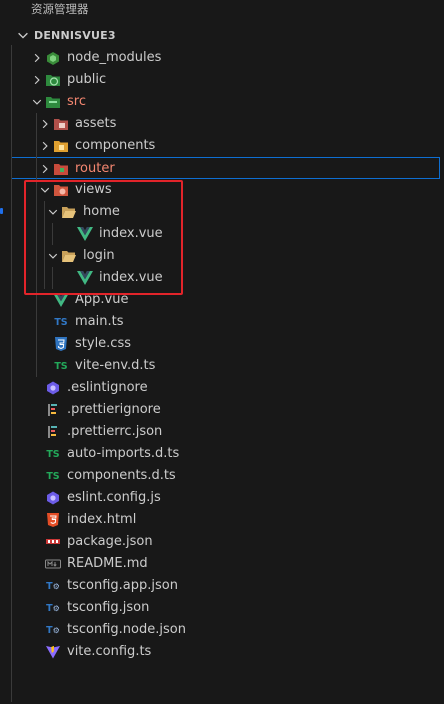 The height and width of the screenshot is (704, 444). Describe the element at coordinates (222, 630) in the screenshot. I see `tree-item: T⚙ tsconfig.node.json` at that location.